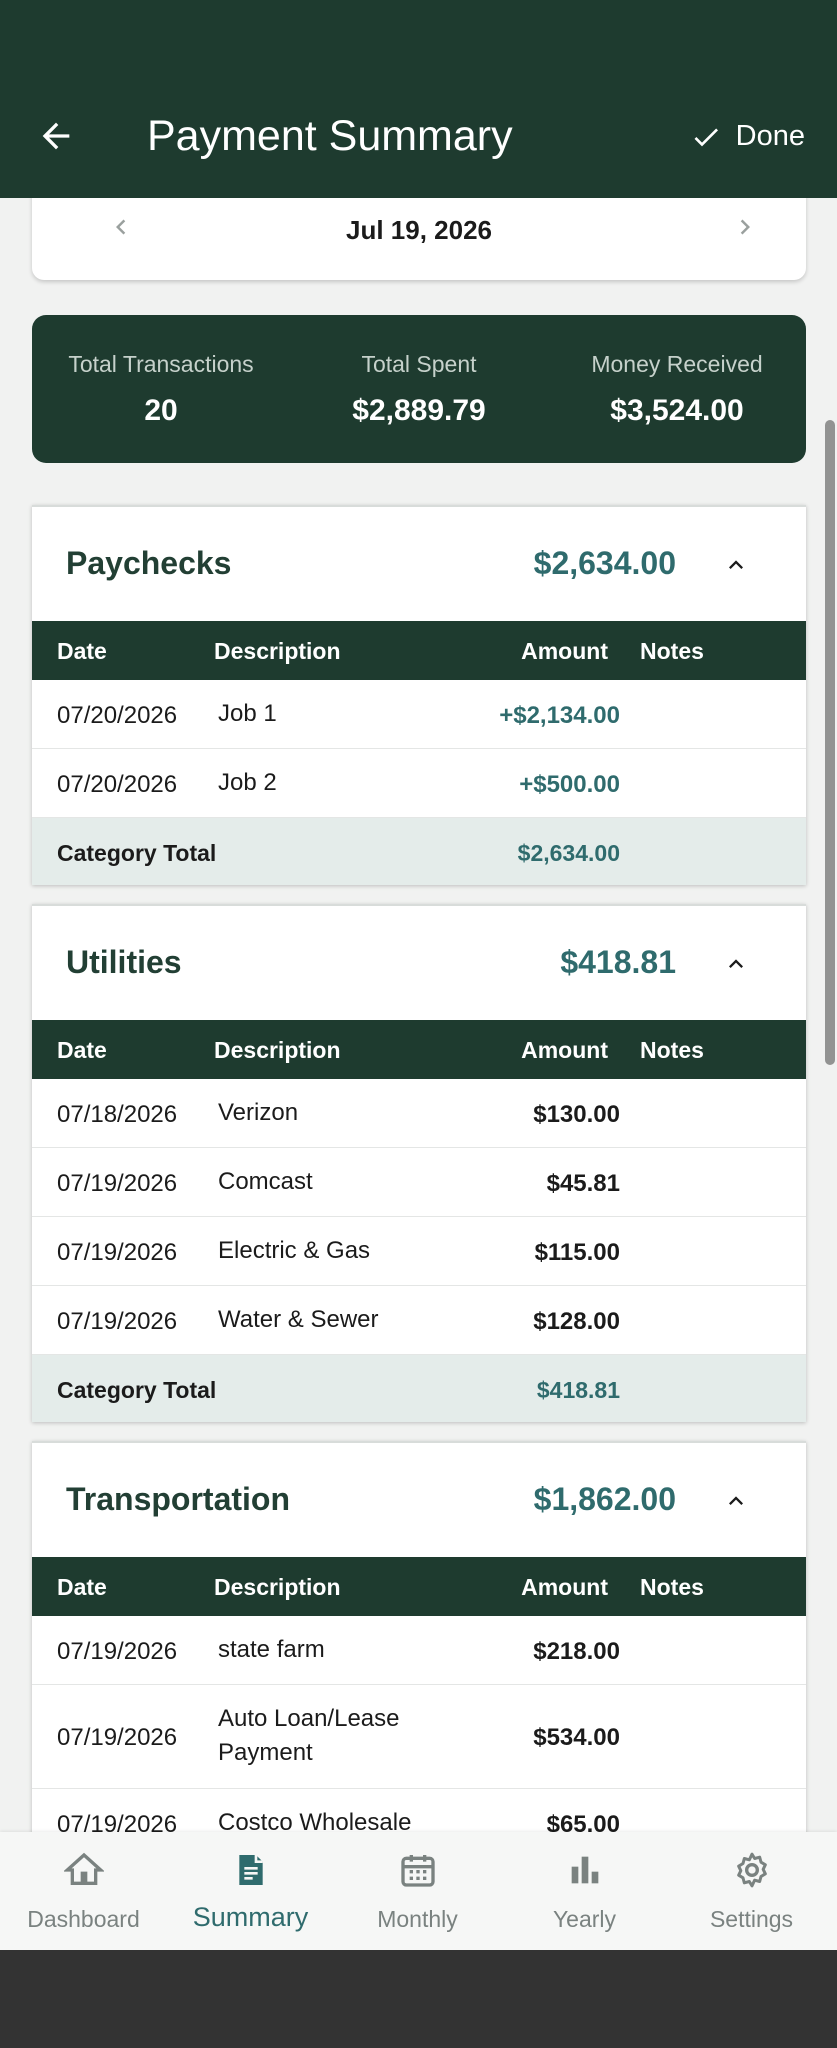 The image size is (837, 2048). What do you see at coordinates (419, 1113) in the screenshot?
I see `table-row: 07/18/2026 Verizon $130.00` at bounding box center [419, 1113].